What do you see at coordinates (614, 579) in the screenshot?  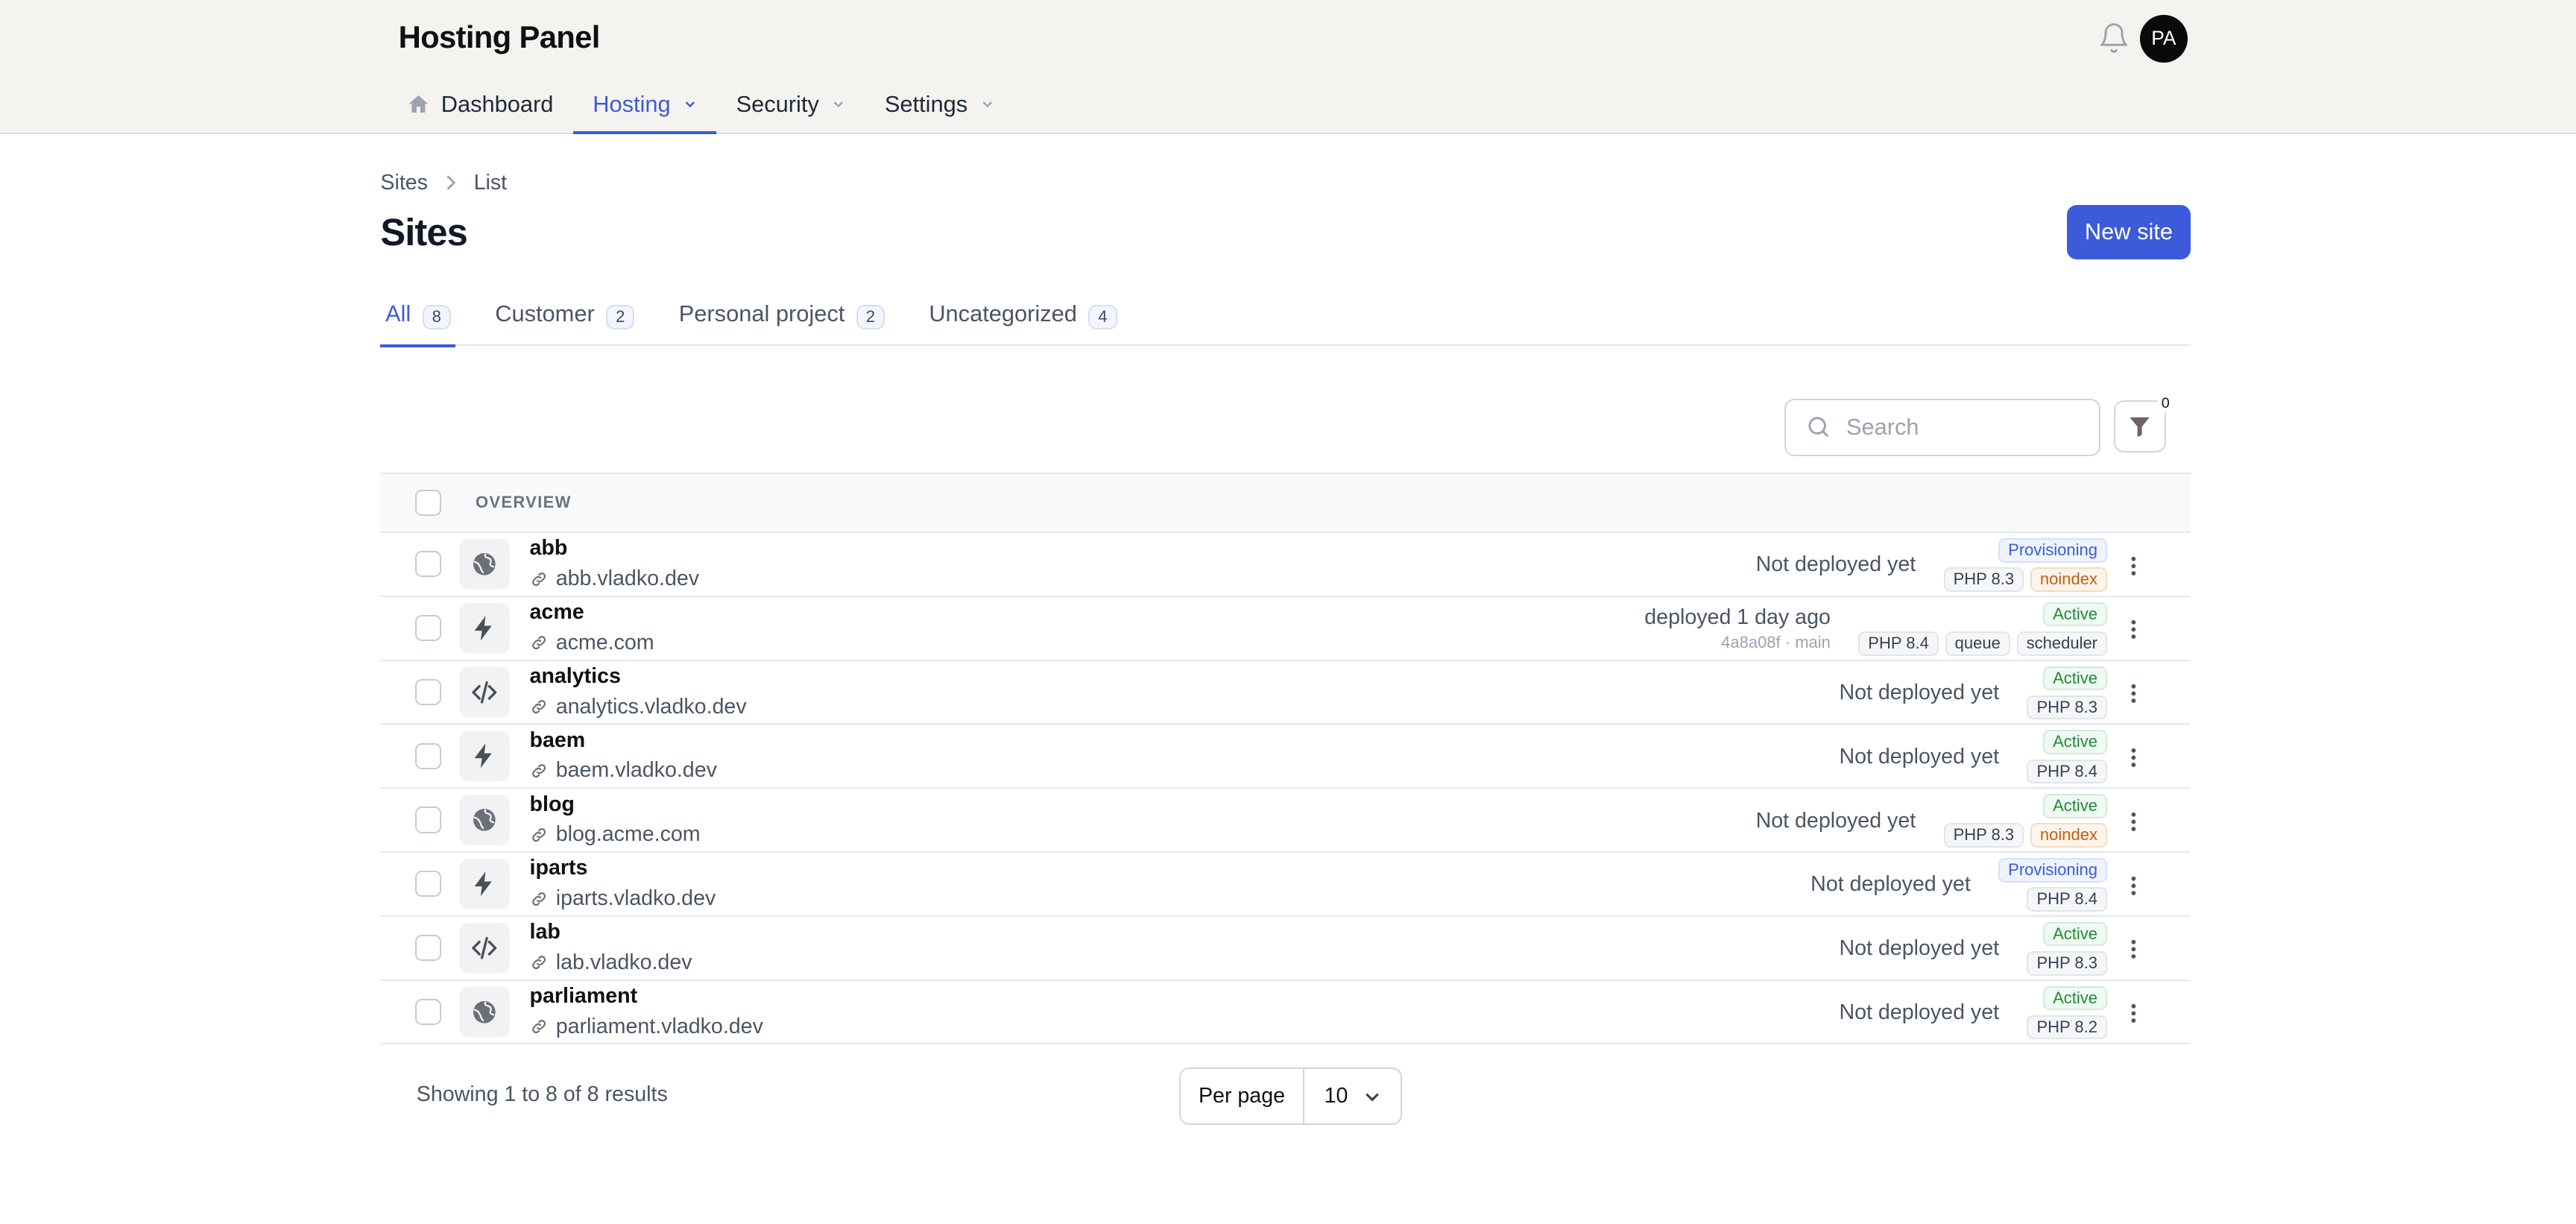 I see `site-domain-link: abb.vladko.dev` at bounding box center [614, 579].